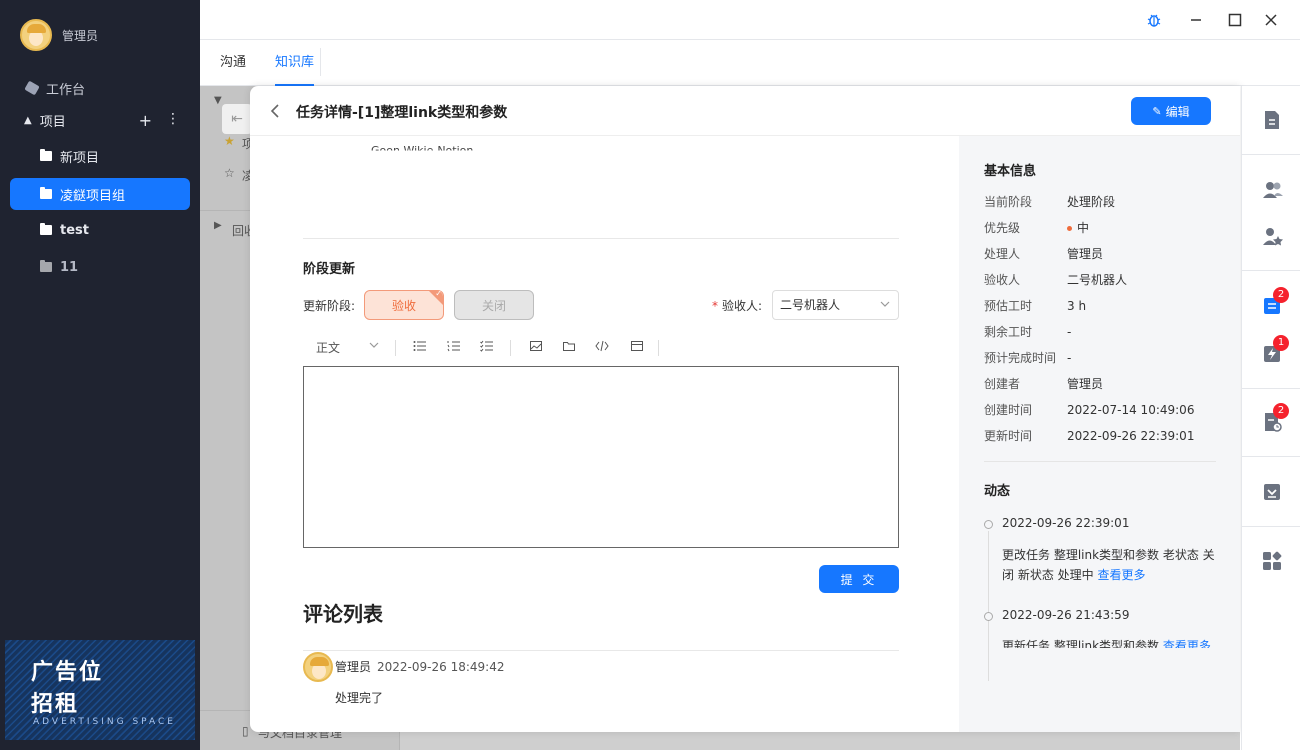 The width and height of the screenshot is (1300, 750). What do you see at coordinates (1272, 236) in the screenshot?
I see `user-star-icon` at bounding box center [1272, 236].